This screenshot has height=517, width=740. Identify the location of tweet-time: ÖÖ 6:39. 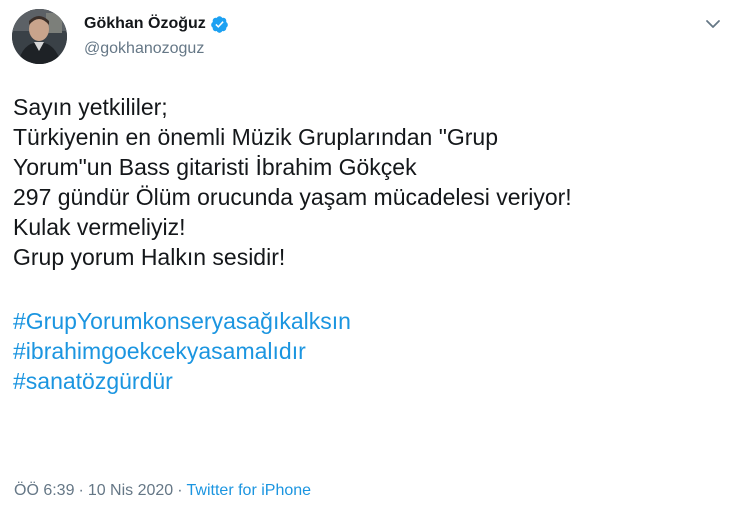
(44, 490).